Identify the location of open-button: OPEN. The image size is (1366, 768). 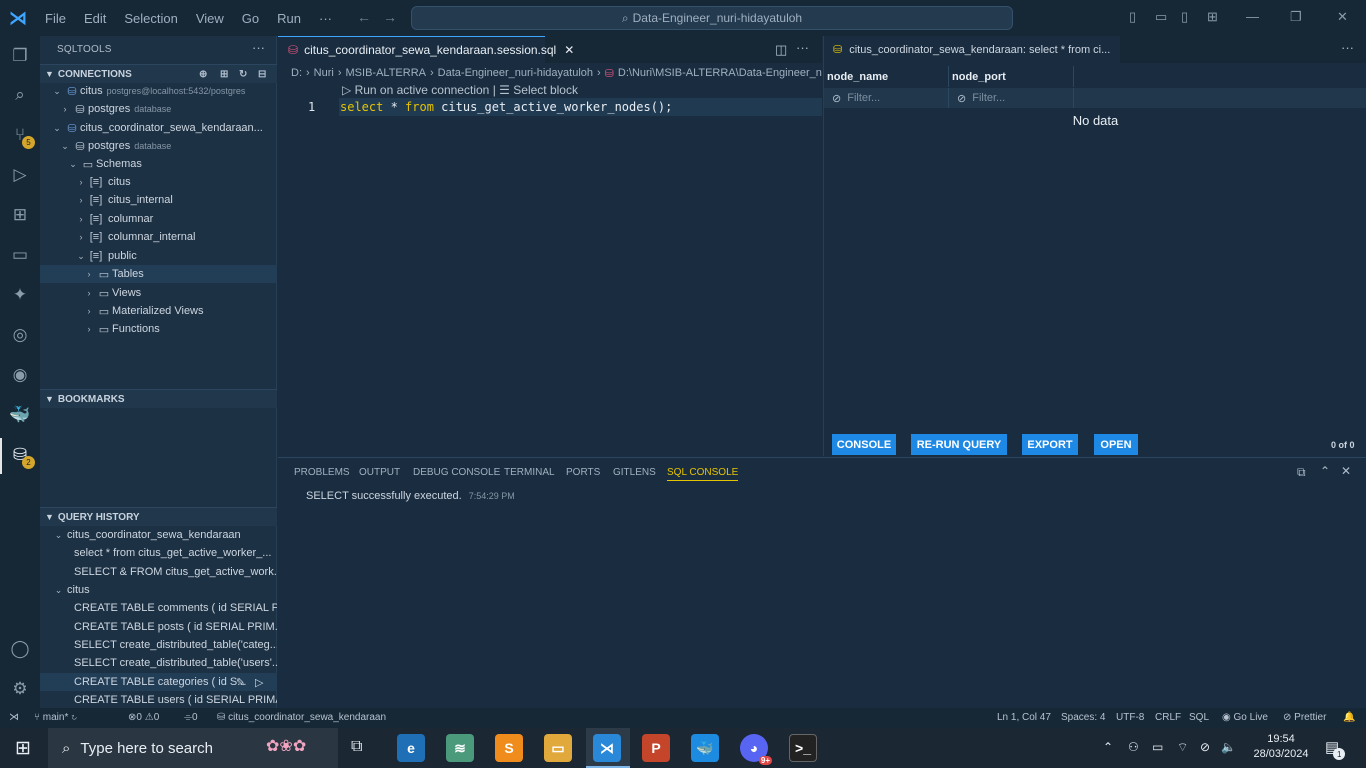
(1116, 444).